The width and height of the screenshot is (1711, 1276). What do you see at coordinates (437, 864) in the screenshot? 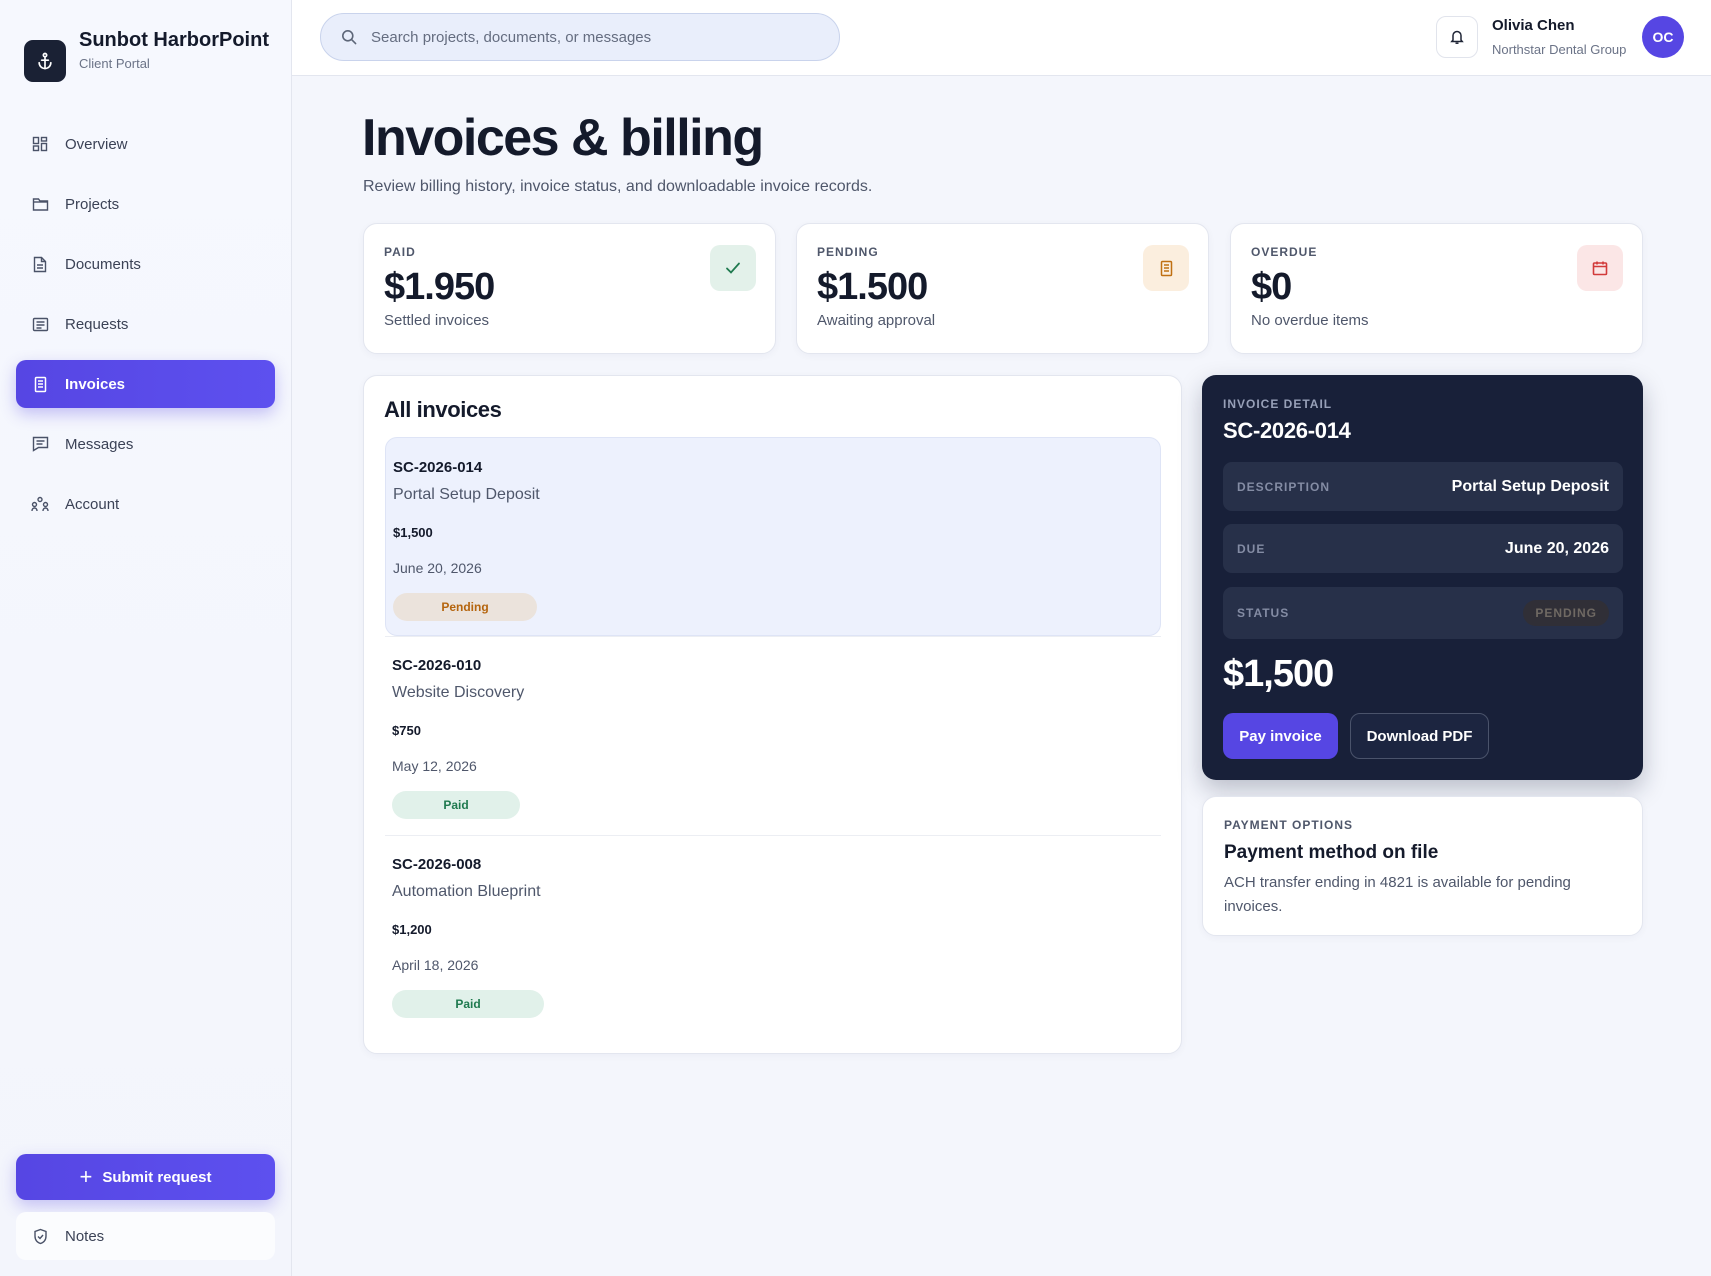
I see `invoice-id: SC-2026-008` at bounding box center [437, 864].